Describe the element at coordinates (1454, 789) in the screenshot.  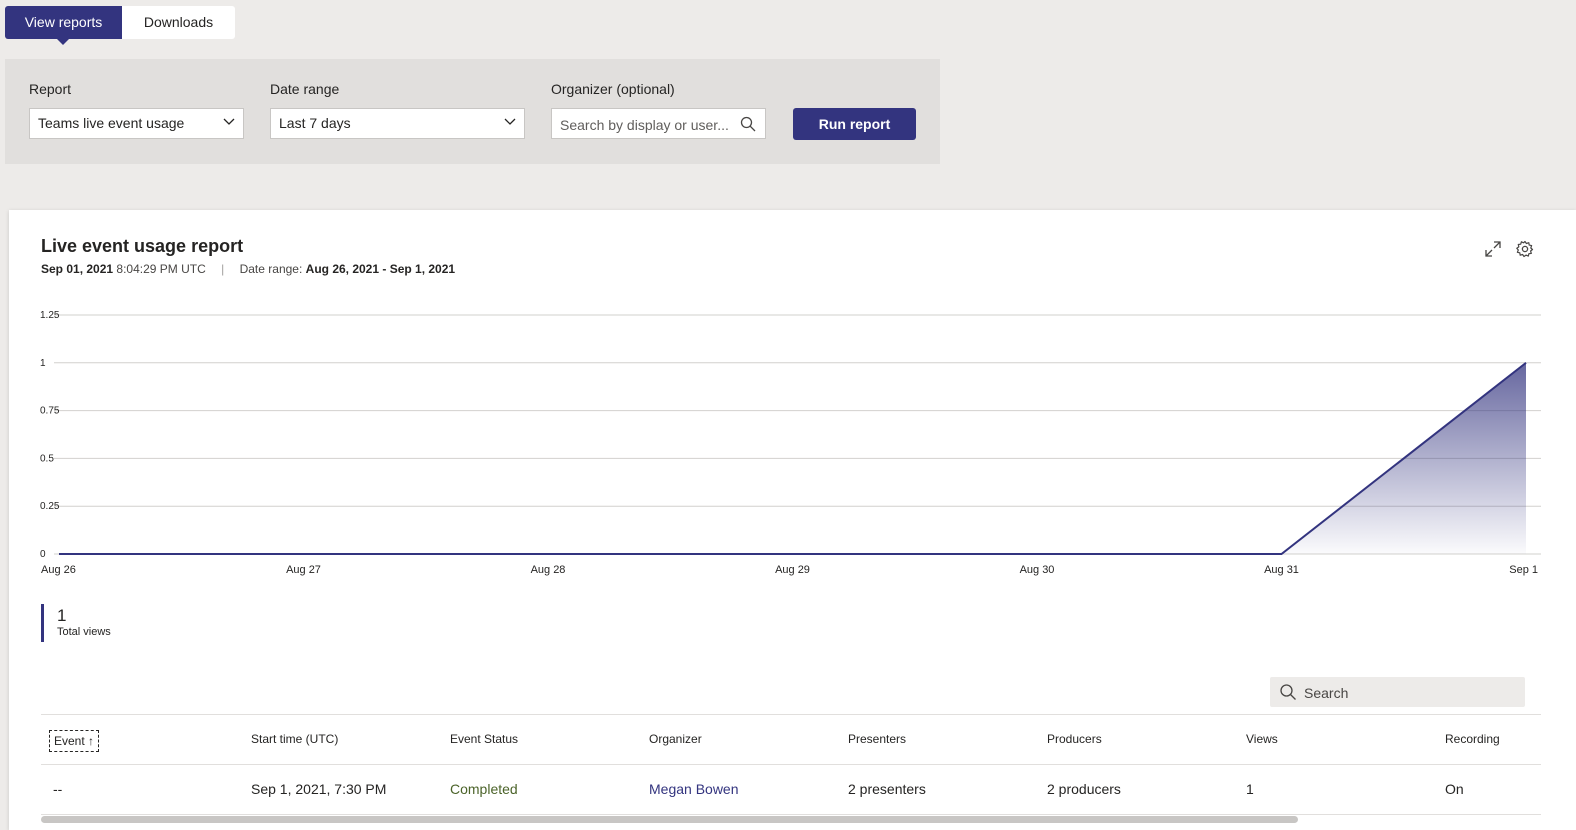
I see `cell-recording: On` at that location.